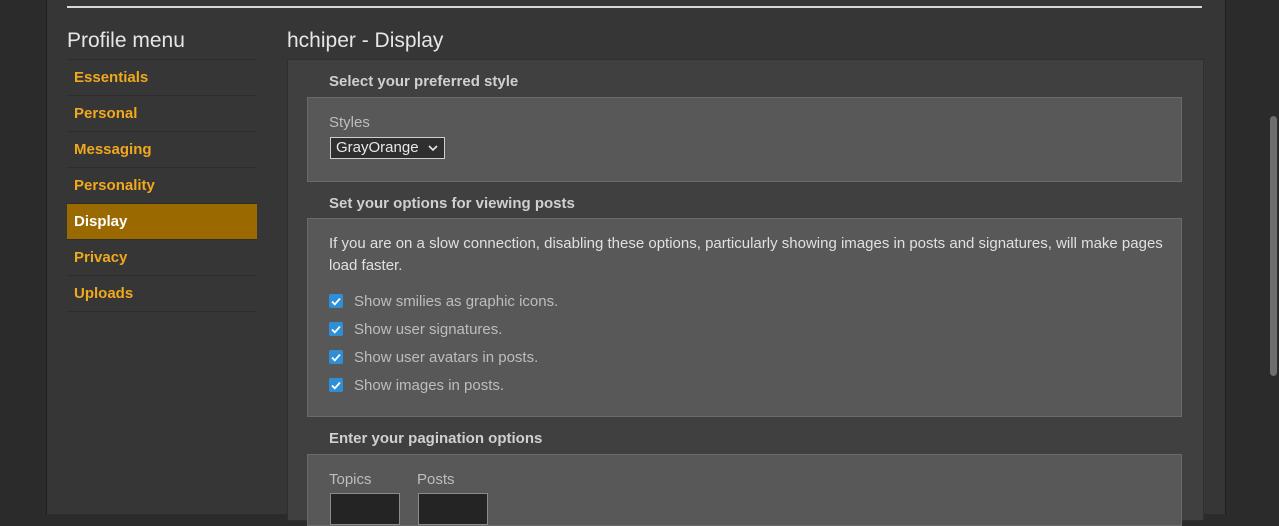 This screenshot has width=1279, height=526. Describe the element at coordinates (429, 385) in the screenshot. I see `images-label: Show images in posts.` at that location.